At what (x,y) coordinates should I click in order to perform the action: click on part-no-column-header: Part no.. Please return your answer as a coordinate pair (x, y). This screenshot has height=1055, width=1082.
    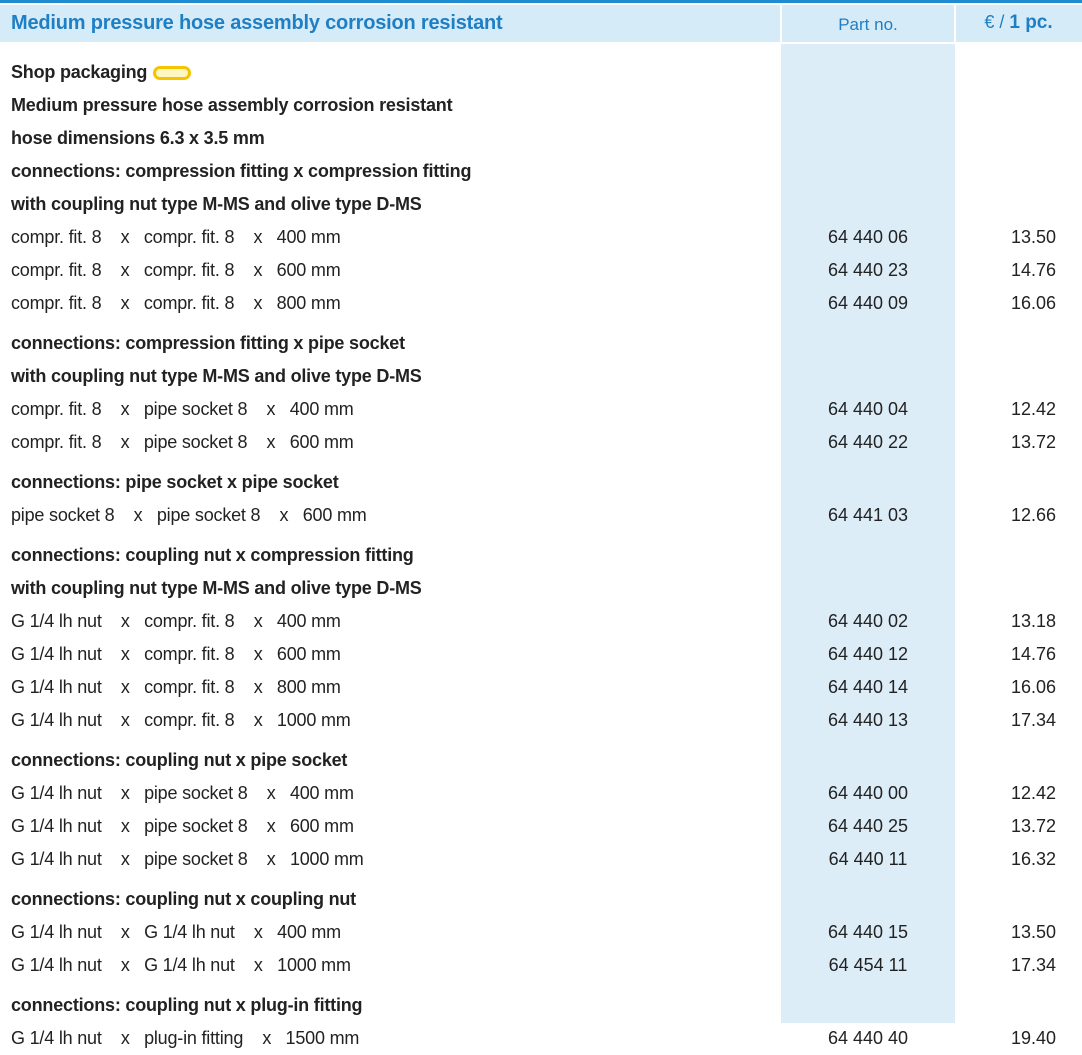
    Looking at the image, I should click on (868, 24).